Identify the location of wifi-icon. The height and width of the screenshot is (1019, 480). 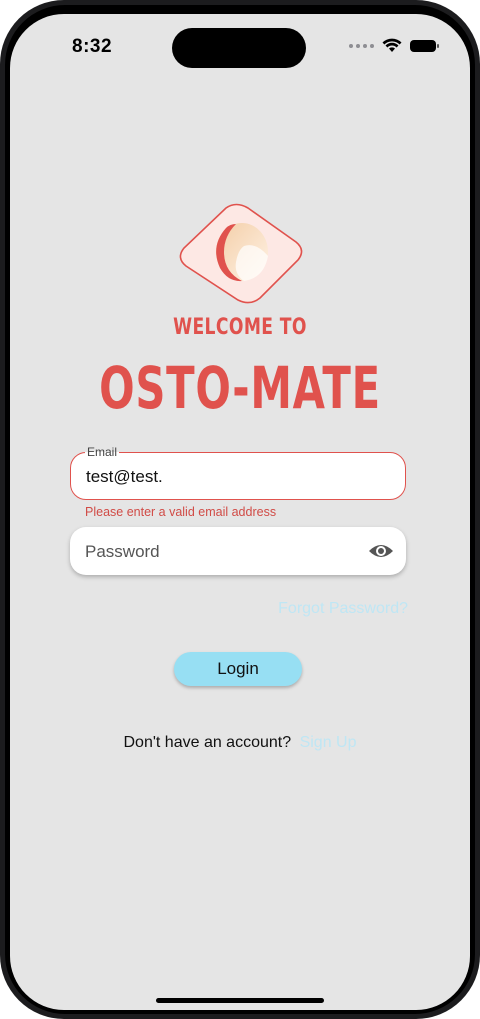
(392, 45).